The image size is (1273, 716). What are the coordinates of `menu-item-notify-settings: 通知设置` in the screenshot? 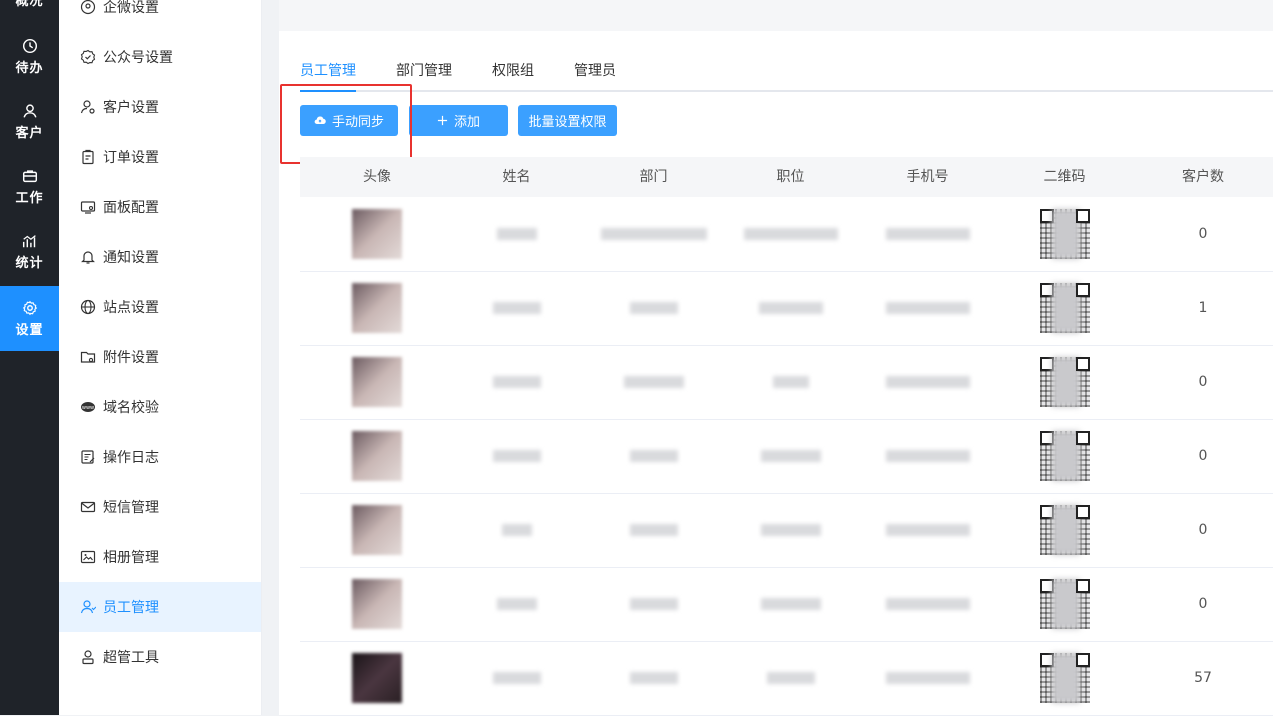 It's located at (160, 257).